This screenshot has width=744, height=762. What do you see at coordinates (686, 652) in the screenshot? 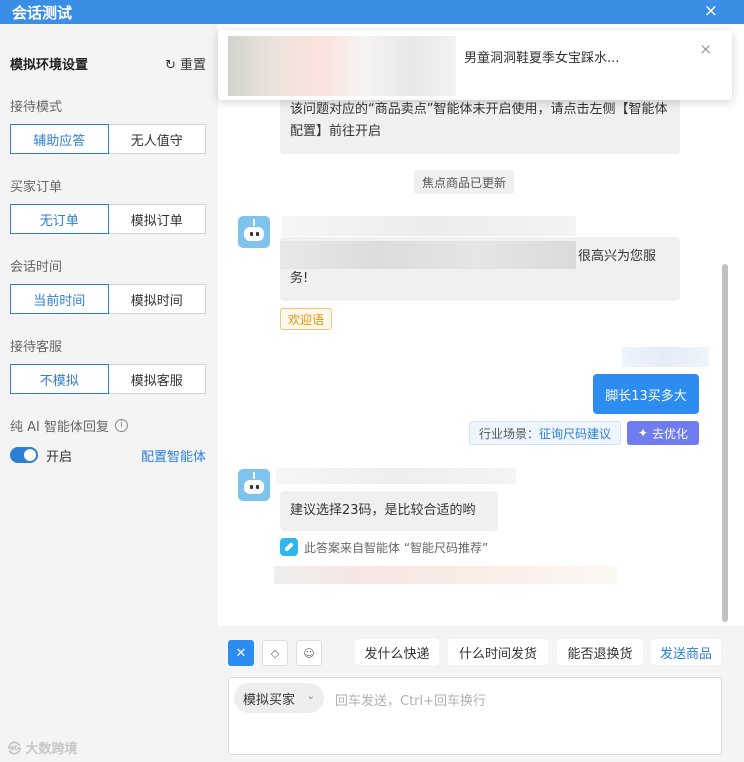
I see `send-product-button: 发送商品` at bounding box center [686, 652].